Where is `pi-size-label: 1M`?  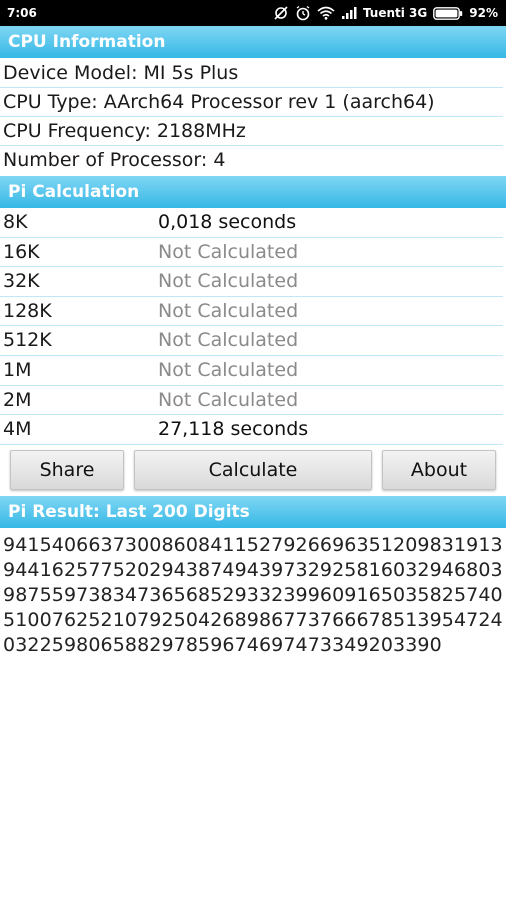
pi-size-label: 1M is located at coordinates (17, 370).